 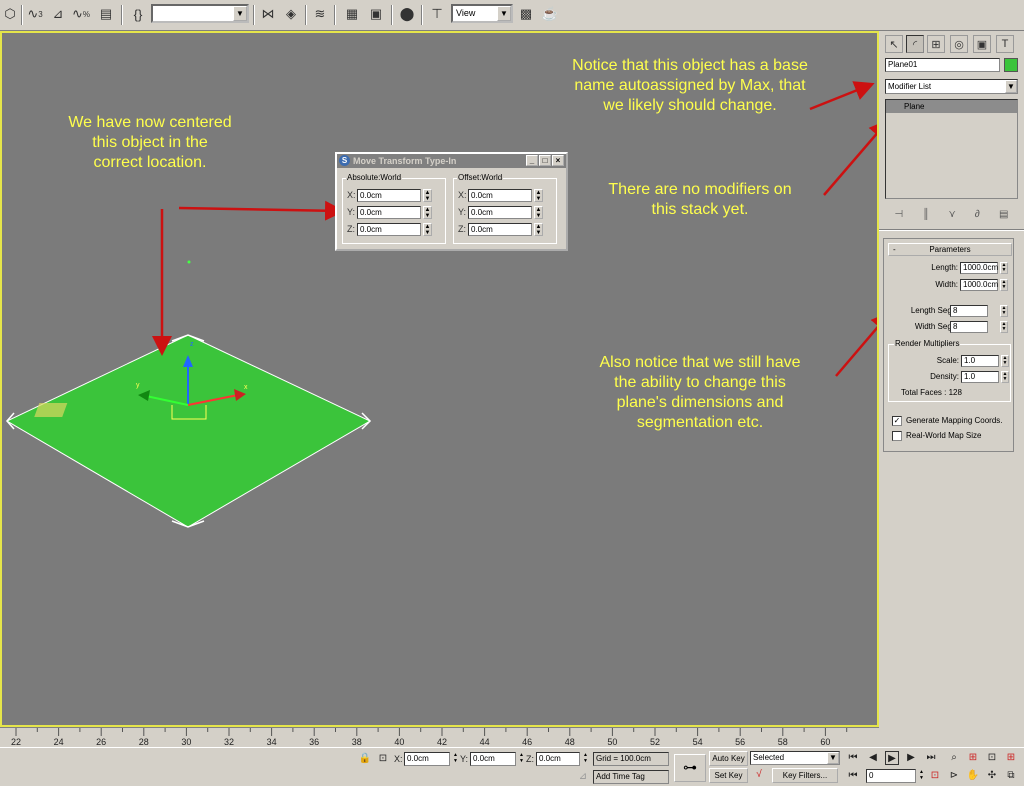 I want to click on pan-view-icon: ✋, so click(x=973, y=776).